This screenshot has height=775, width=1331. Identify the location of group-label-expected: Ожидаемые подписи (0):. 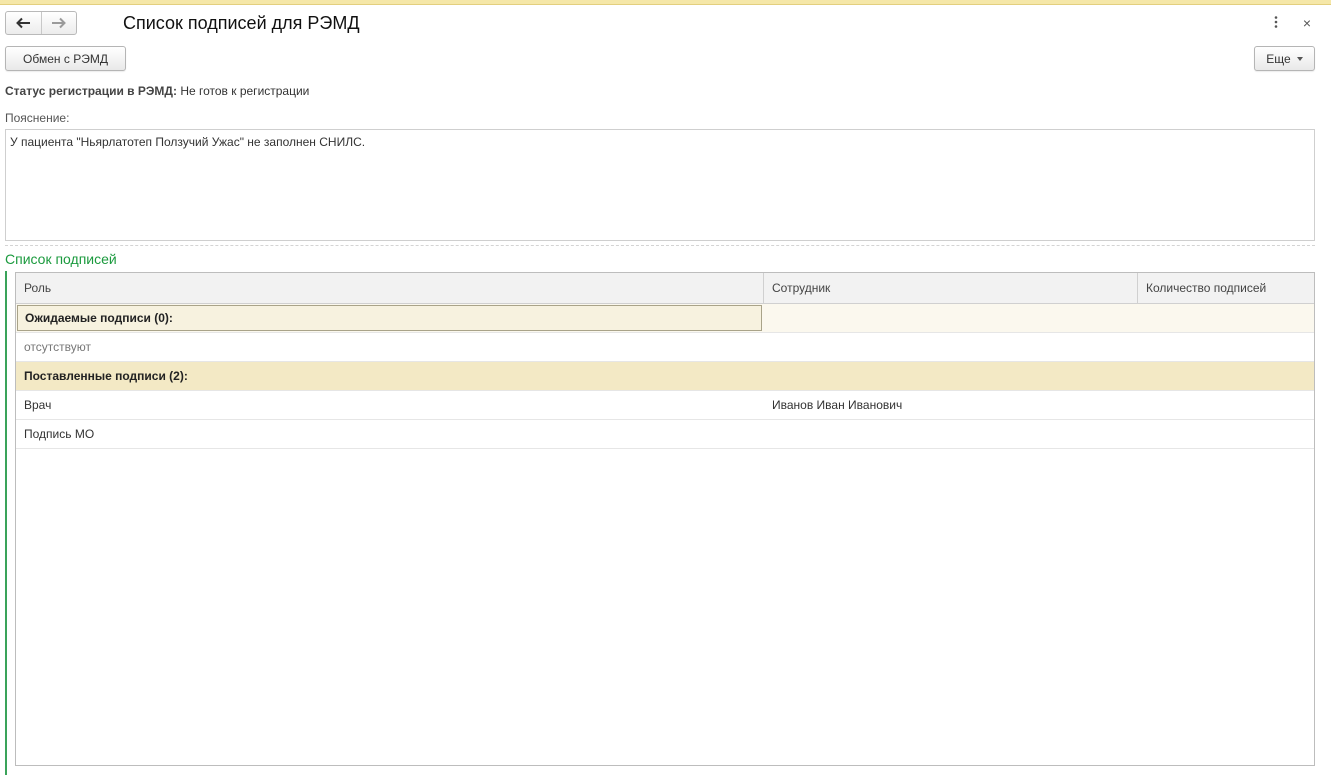
(389, 318).